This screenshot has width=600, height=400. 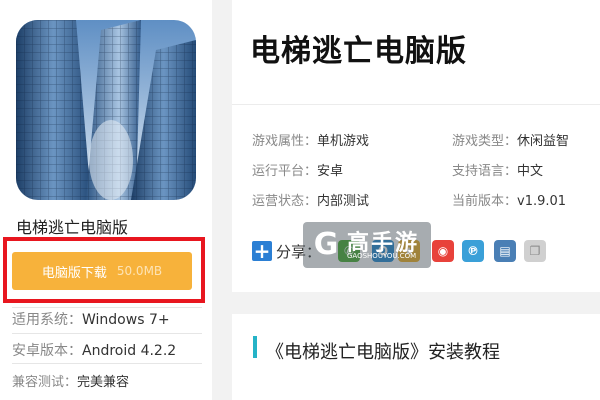 I want to click on info-language: 支持语言：中文, so click(x=497, y=169).